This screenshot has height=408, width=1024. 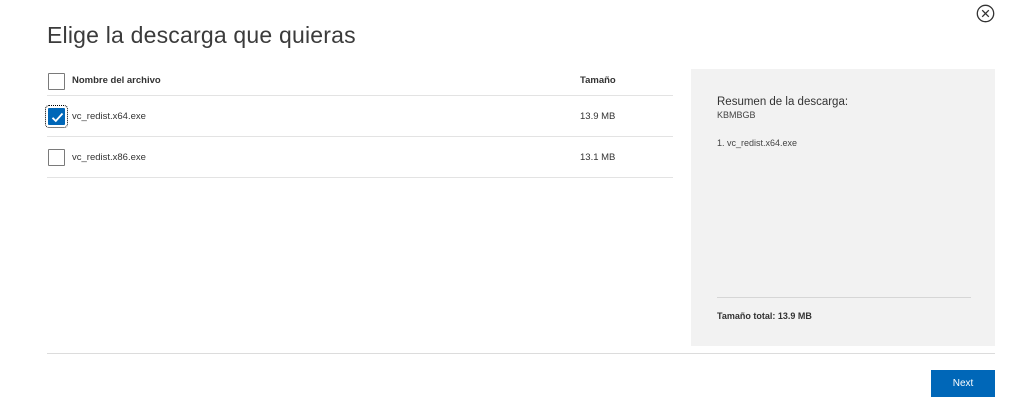 What do you see at coordinates (360, 157) in the screenshot?
I see `table-row: vc_redist.x86.exe 13.1 MB` at bounding box center [360, 157].